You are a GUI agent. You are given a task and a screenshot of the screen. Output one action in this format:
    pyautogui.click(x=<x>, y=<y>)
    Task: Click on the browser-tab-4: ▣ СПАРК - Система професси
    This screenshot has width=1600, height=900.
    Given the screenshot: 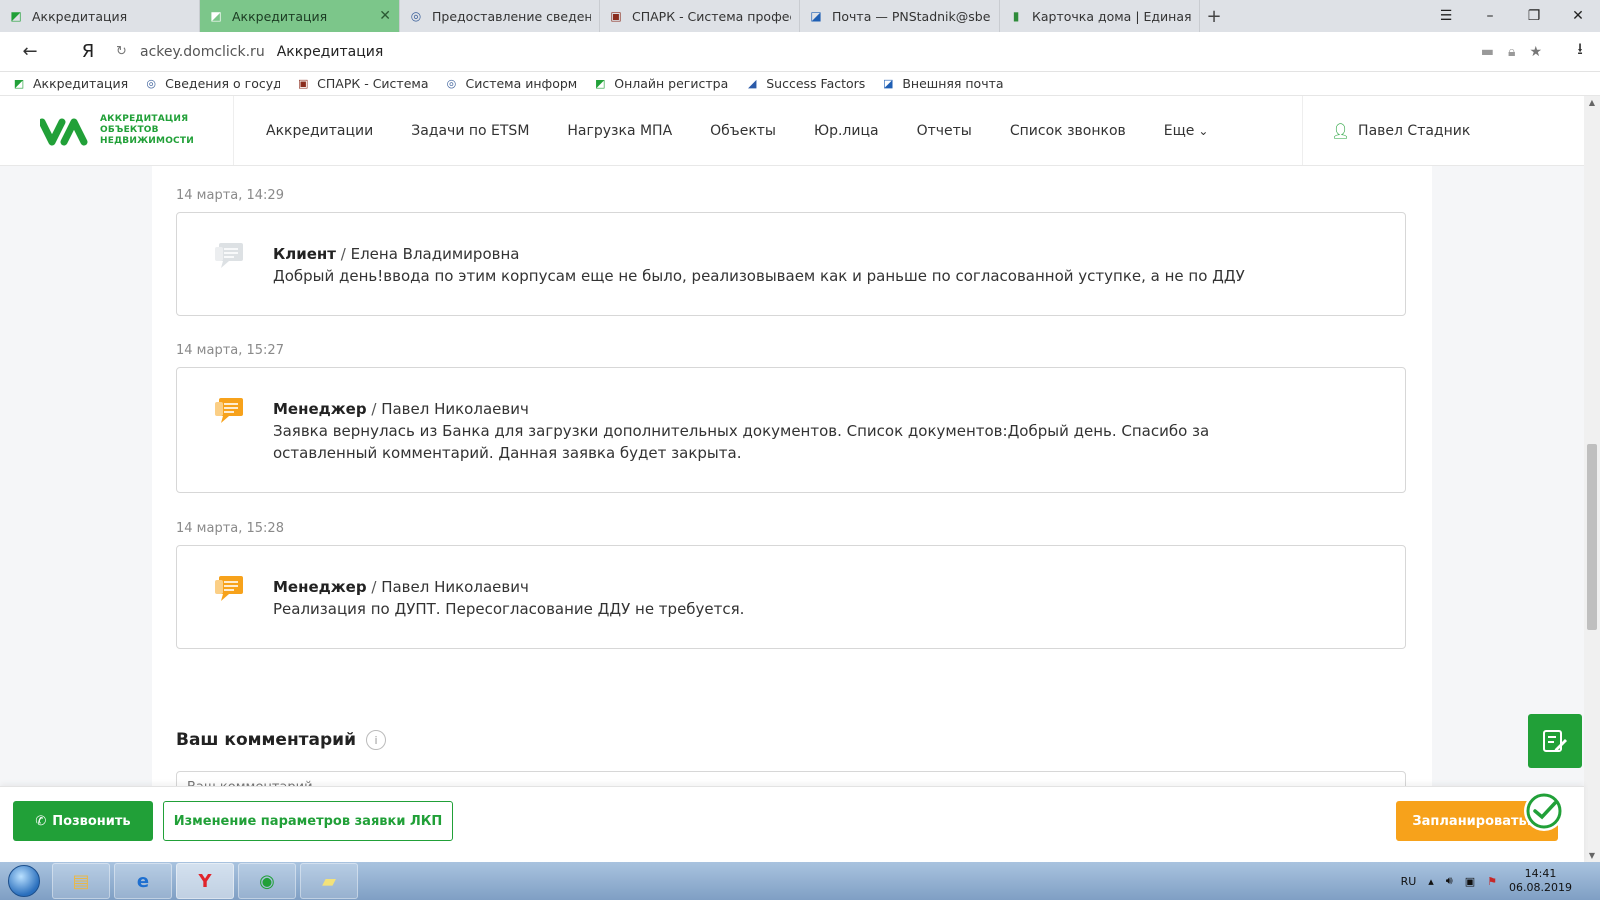 What is the action you would take?
    pyautogui.click(x=700, y=16)
    